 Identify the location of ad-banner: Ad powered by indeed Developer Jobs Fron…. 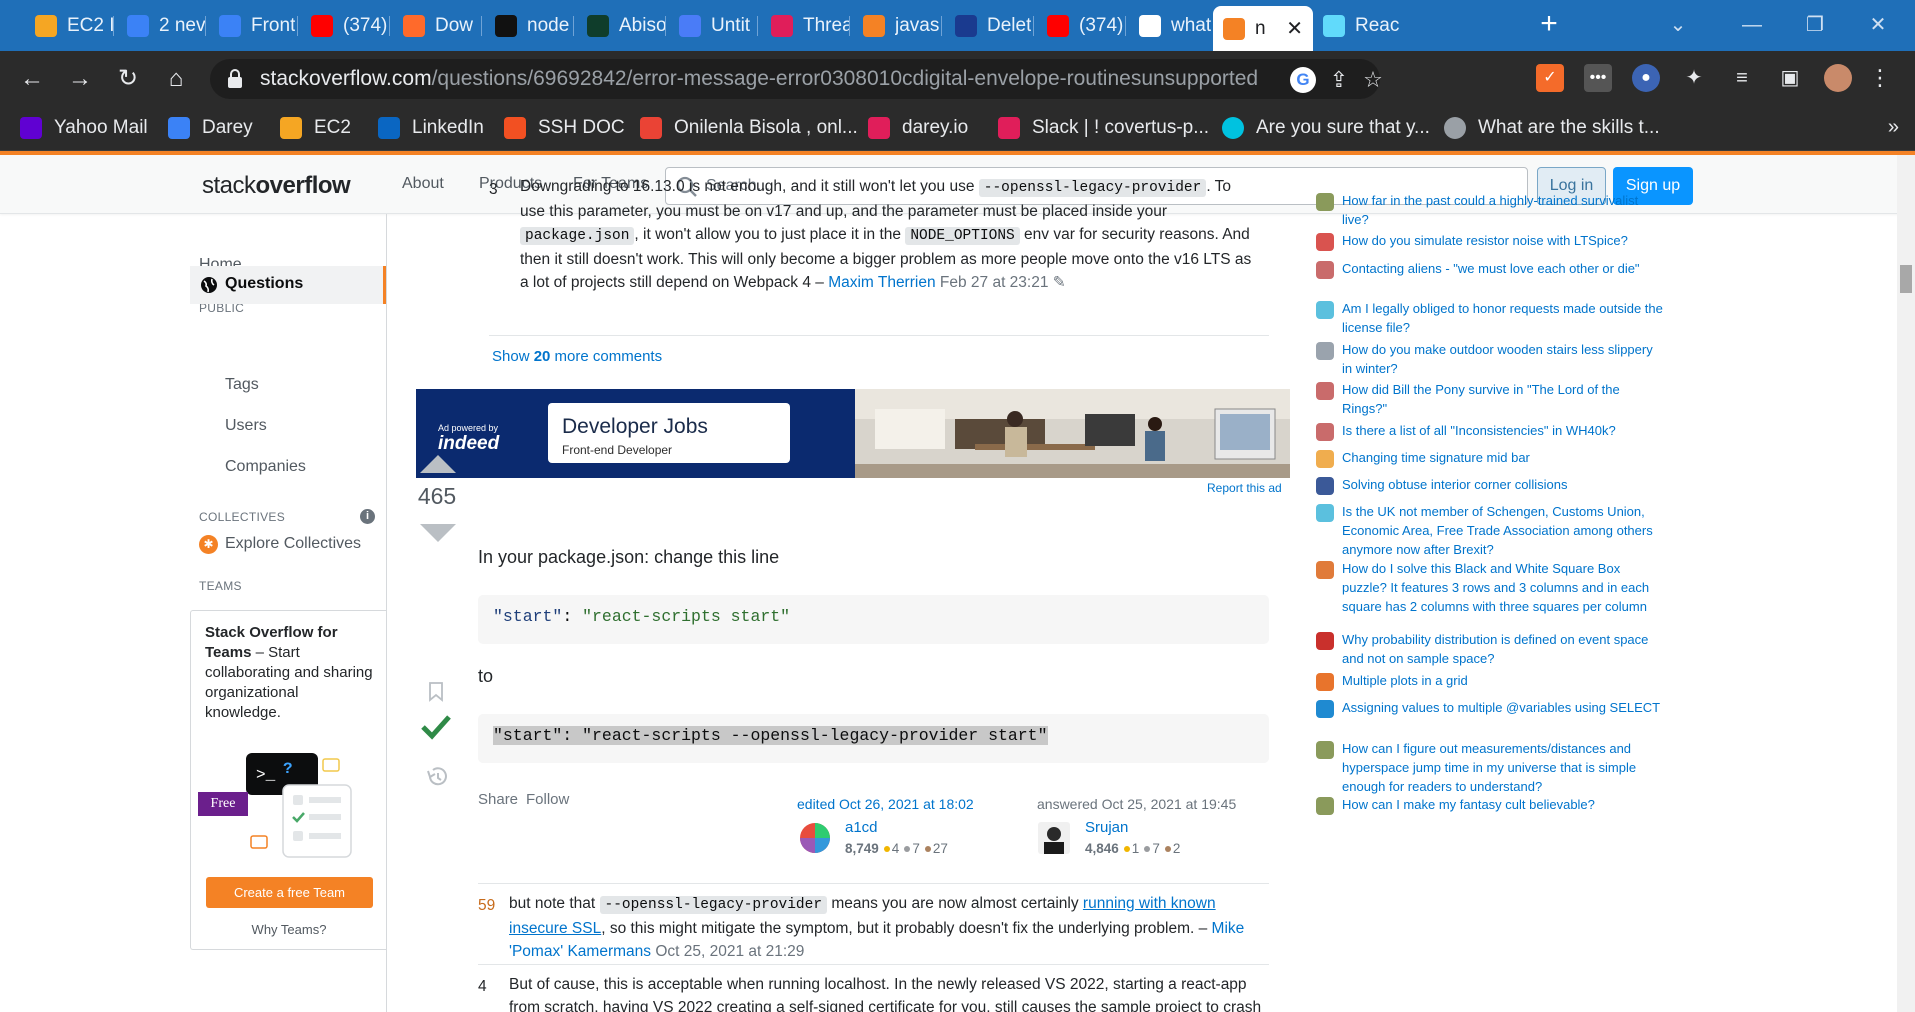
(853, 433).